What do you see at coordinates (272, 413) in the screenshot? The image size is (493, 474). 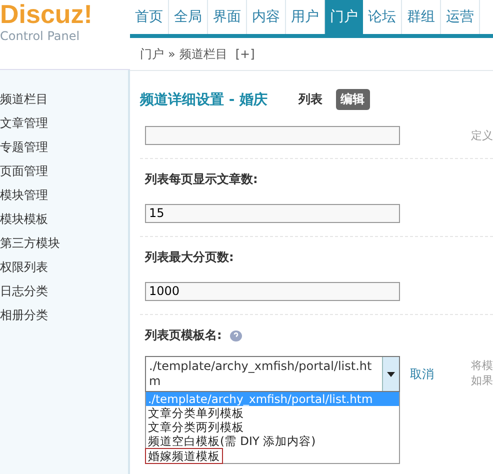 I see `dropdown-option: 文章分类单列模板` at bounding box center [272, 413].